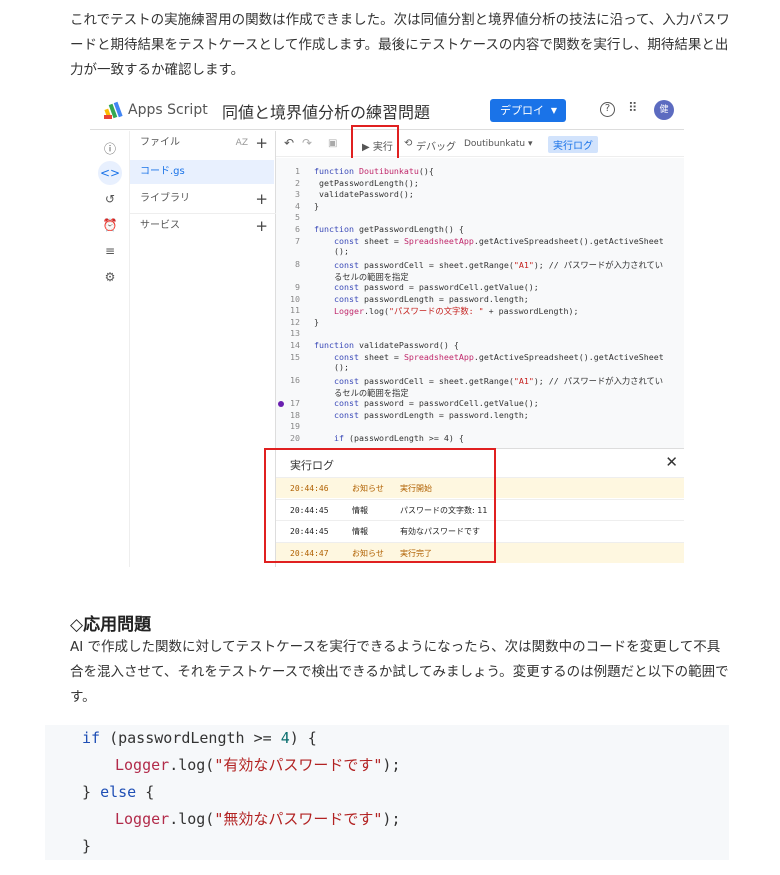  What do you see at coordinates (295, 414) in the screenshot?
I see `line-number: 18` at bounding box center [295, 414].